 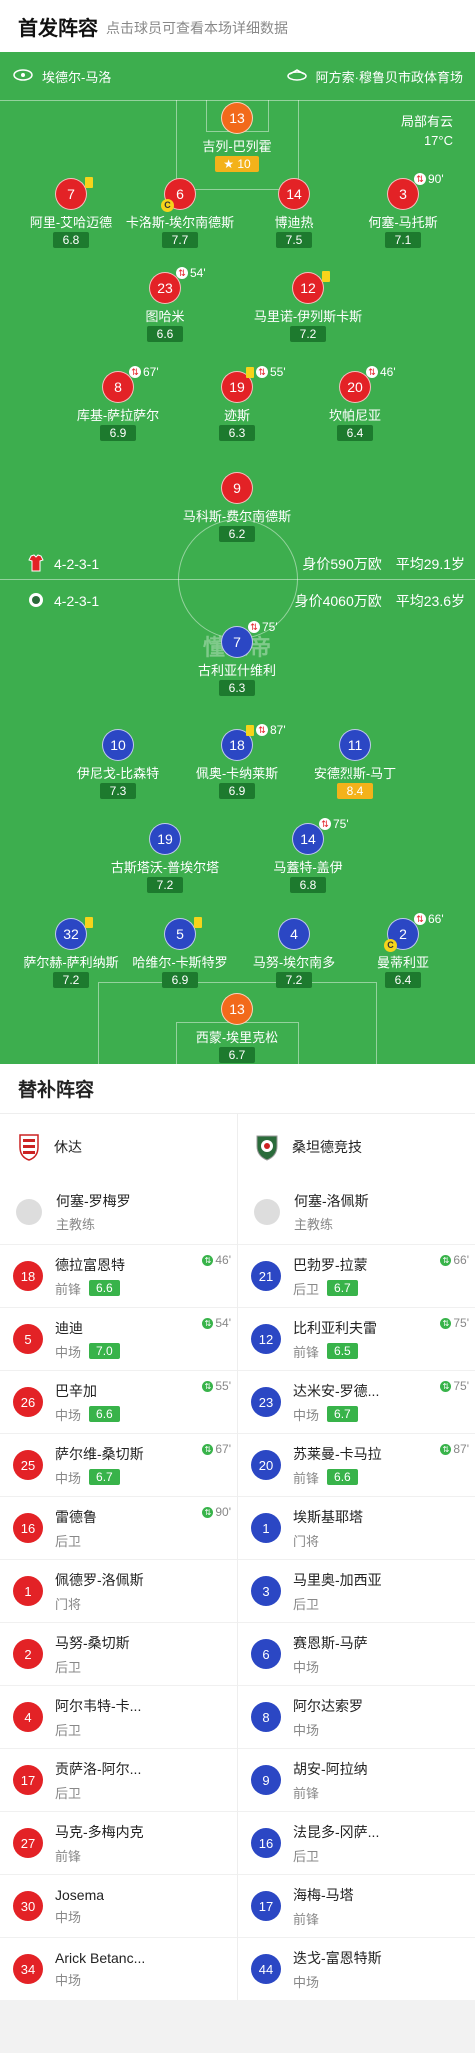 What do you see at coordinates (429, 179) in the screenshot?
I see `sub-badge: ⇅ 90'` at bounding box center [429, 179].